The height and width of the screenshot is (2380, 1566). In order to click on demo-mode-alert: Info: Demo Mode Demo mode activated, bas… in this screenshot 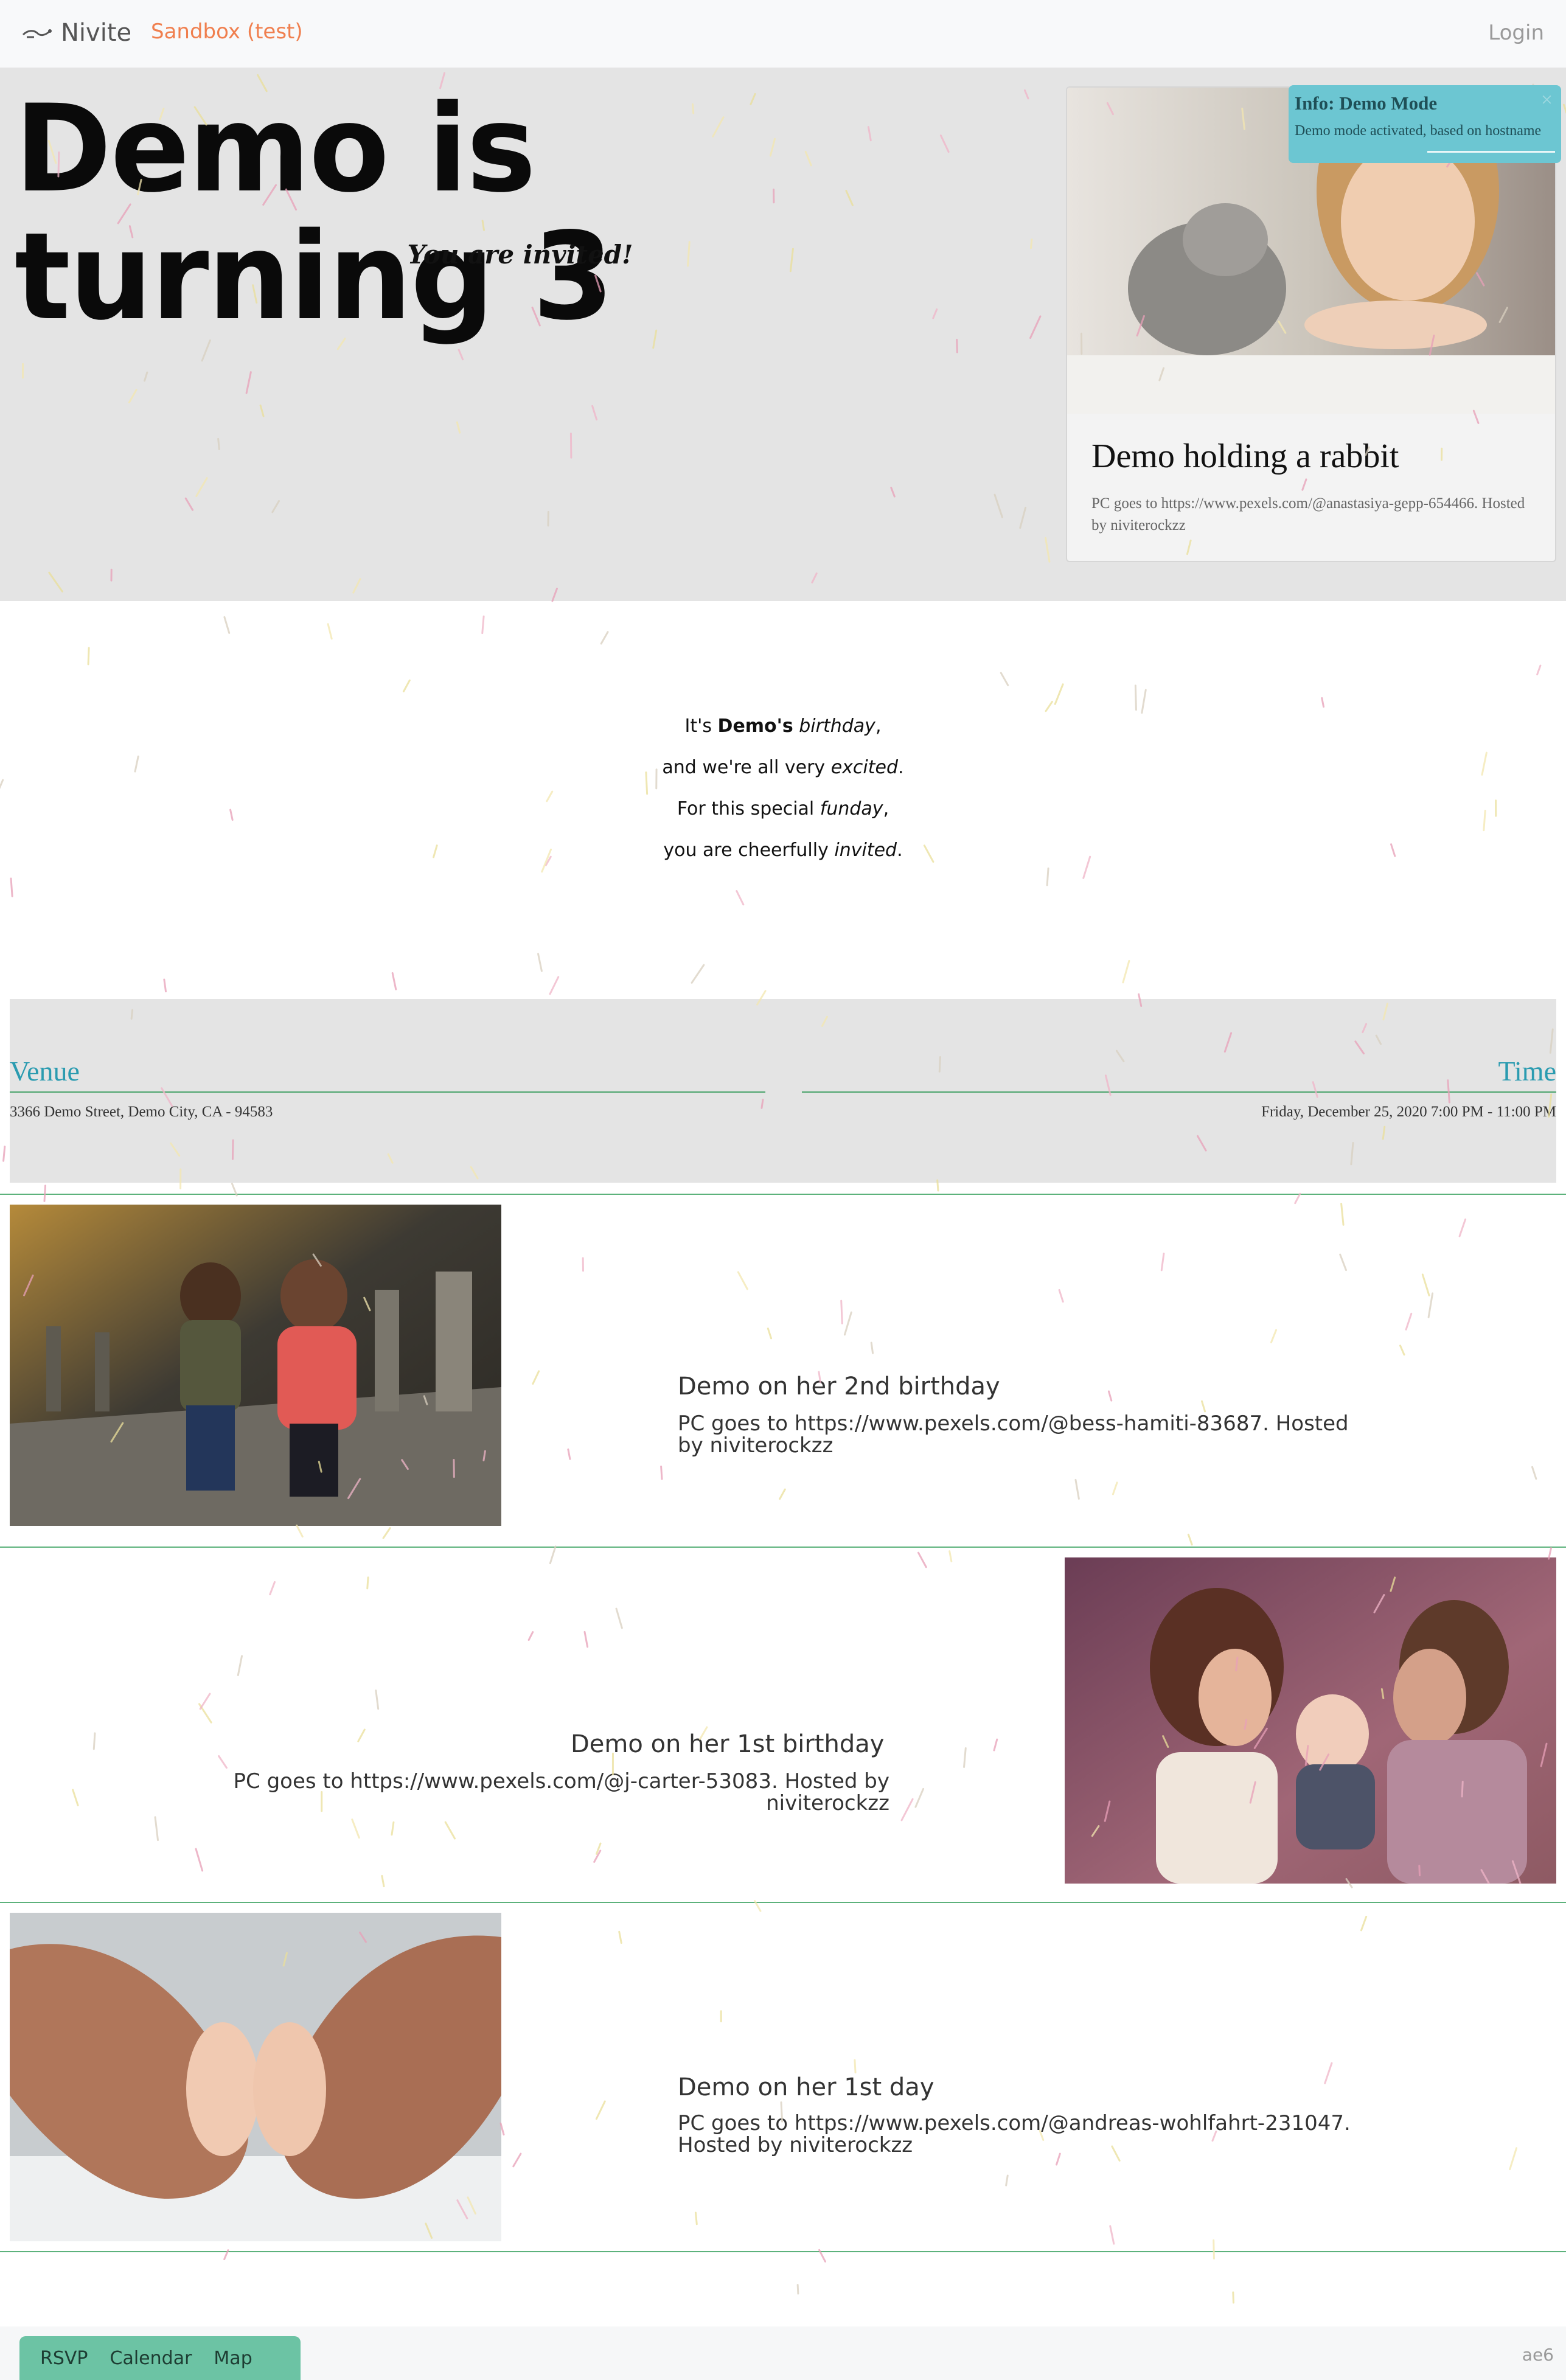, I will do `click(1425, 124)`.